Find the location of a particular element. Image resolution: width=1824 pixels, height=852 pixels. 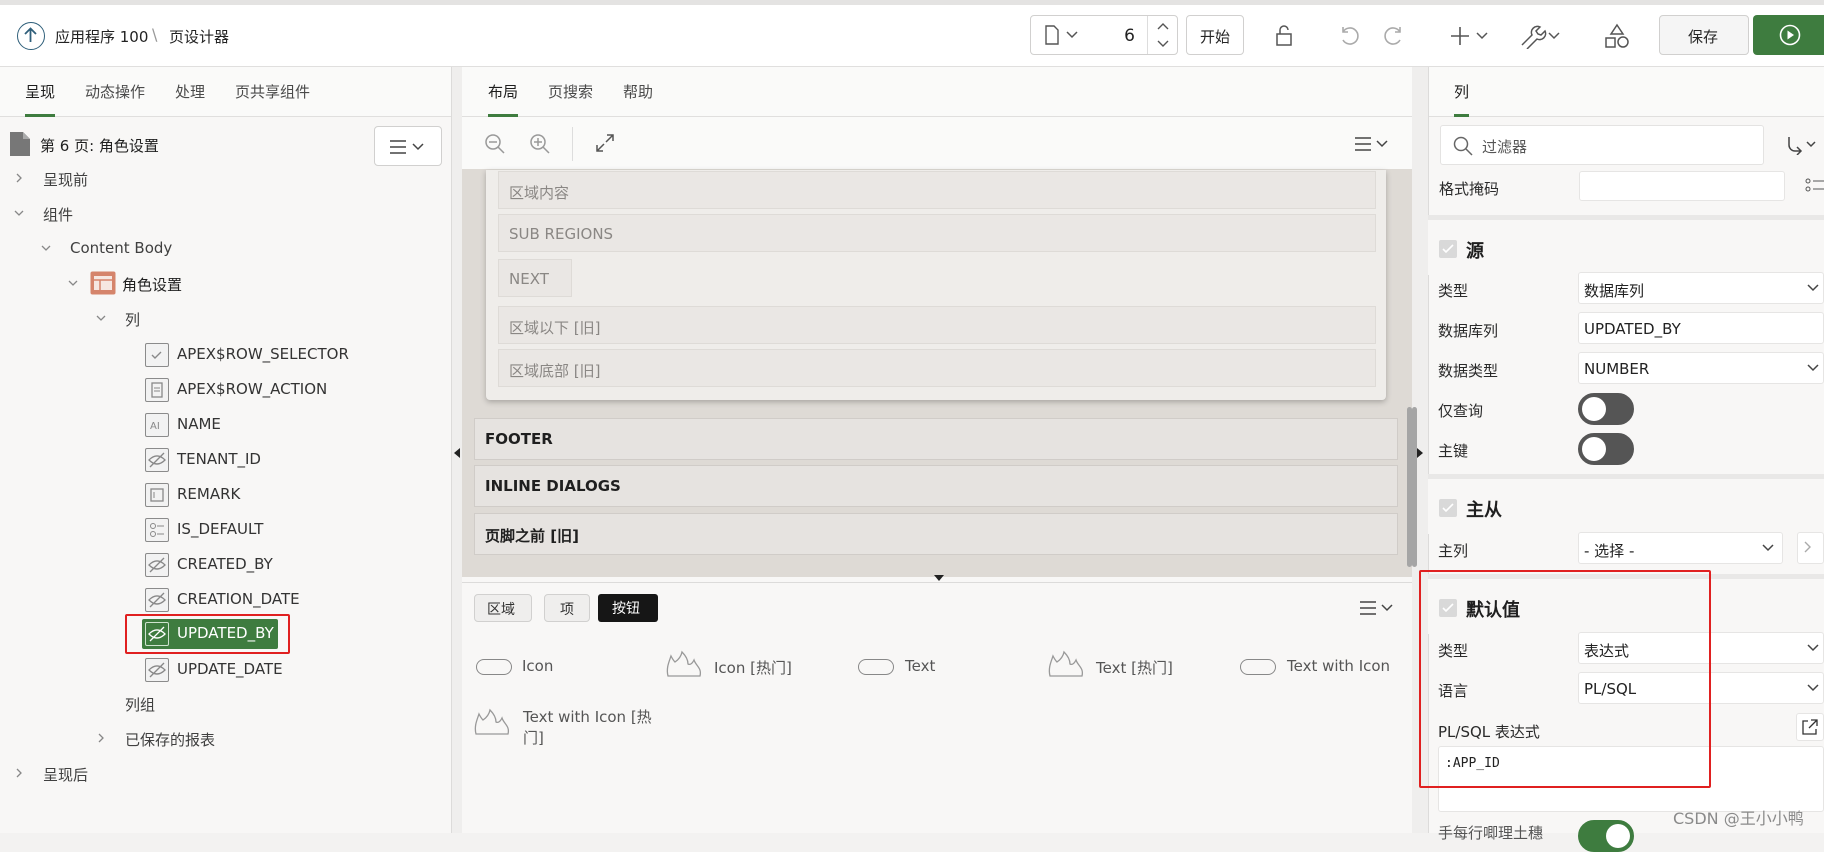

tree-column-row: TENANT_ID is located at coordinates (295, 460).